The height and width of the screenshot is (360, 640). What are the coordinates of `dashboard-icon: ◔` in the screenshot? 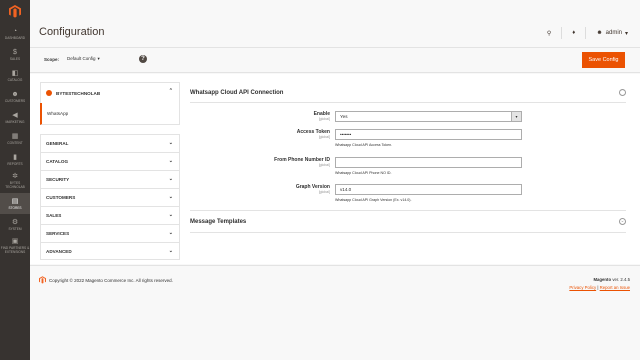 It's located at (15, 31).